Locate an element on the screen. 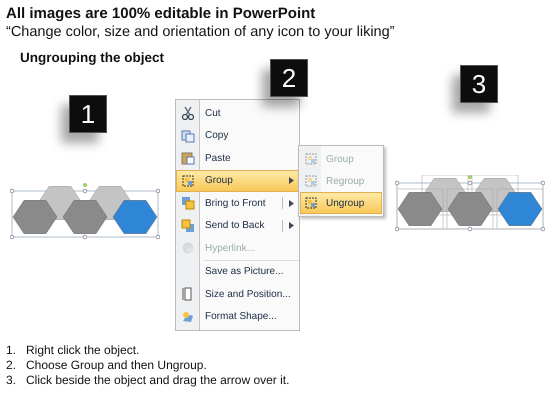 The image size is (560, 420). back-icon is located at coordinates (188, 225).